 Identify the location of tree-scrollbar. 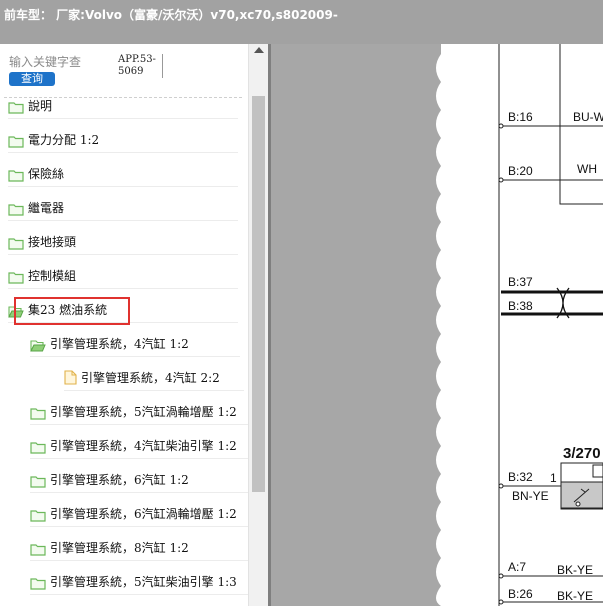
(258, 325).